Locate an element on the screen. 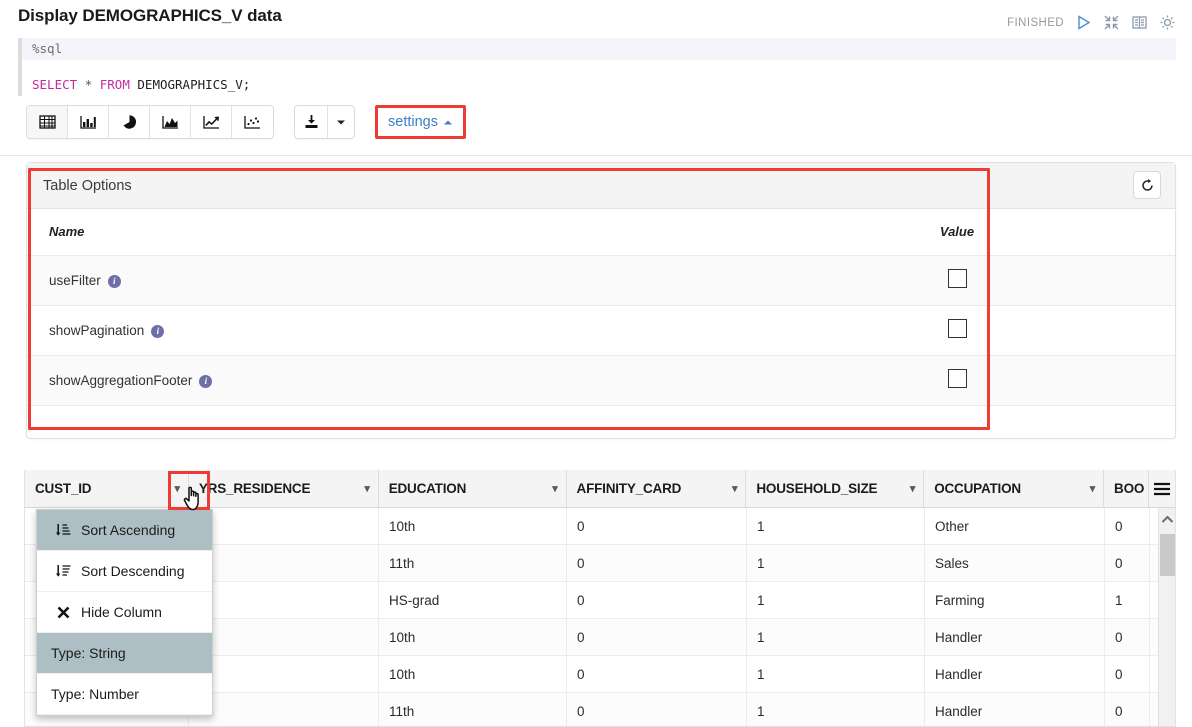  settings-label: settings is located at coordinates (413, 122).